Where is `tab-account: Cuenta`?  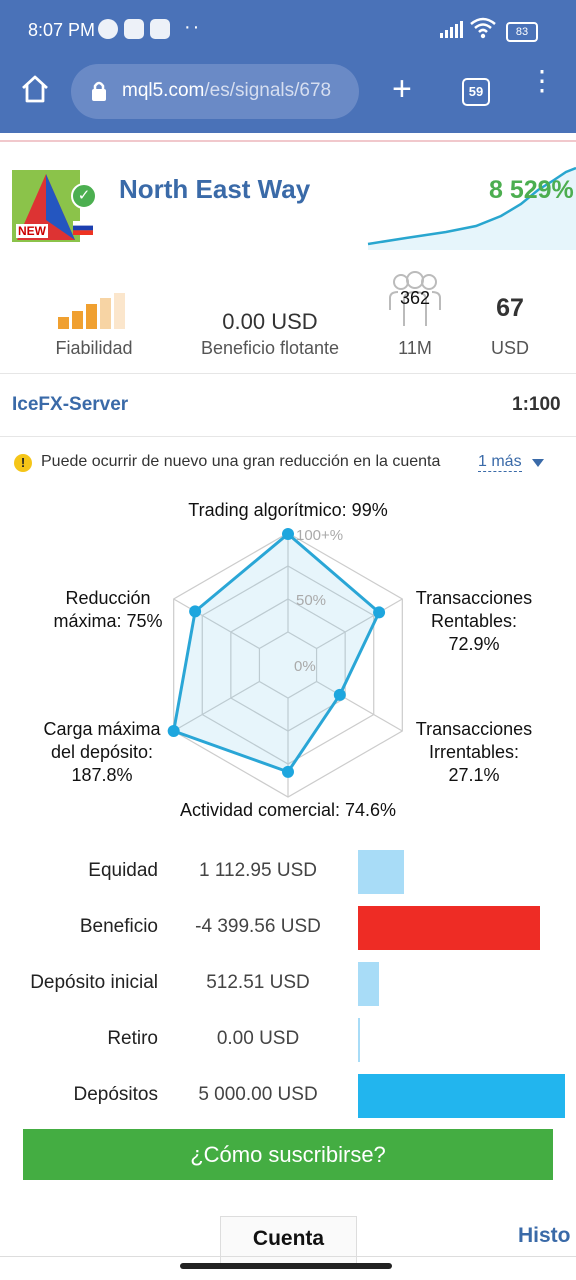 tab-account: Cuenta is located at coordinates (288, 1240).